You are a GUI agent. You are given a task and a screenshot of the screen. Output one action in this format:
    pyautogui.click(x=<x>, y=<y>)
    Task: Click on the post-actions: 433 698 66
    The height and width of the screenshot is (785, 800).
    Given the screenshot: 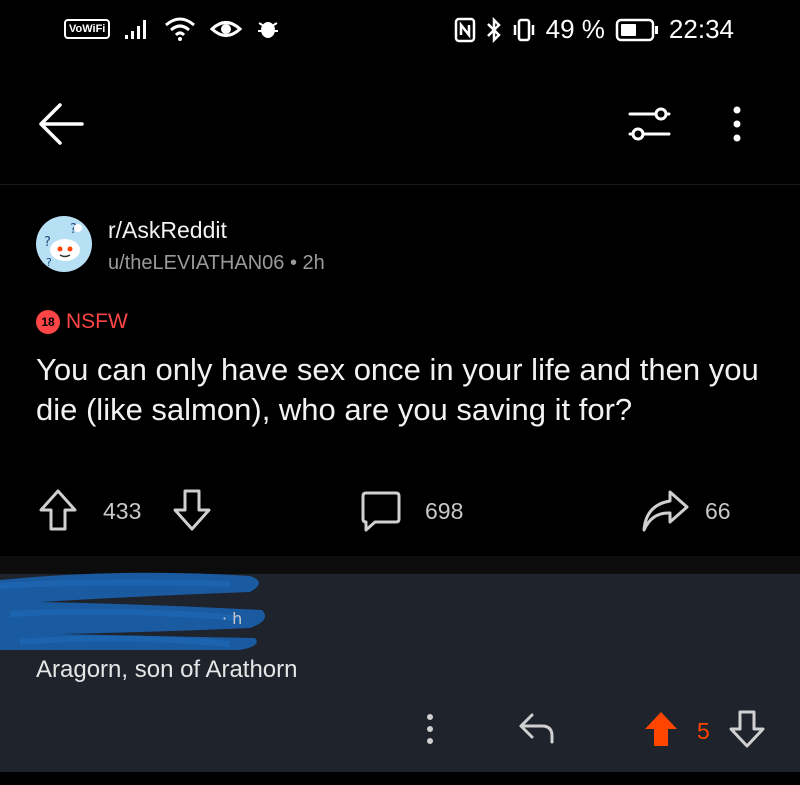 What is the action you would take?
    pyautogui.click(x=400, y=512)
    